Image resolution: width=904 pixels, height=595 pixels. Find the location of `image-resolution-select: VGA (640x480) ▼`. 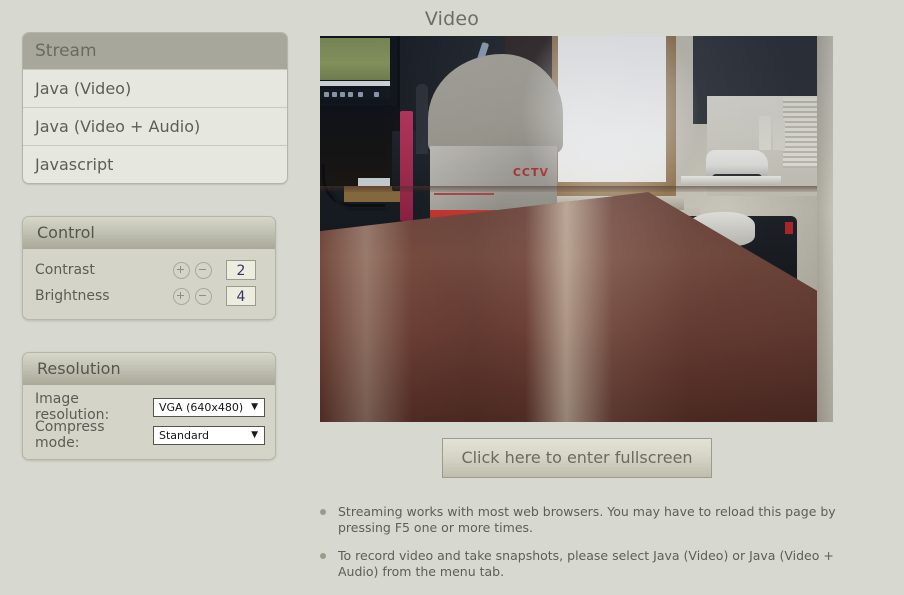

image-resolution-select: VGA (640x480) ▼ is located at coordinates (209, 407).